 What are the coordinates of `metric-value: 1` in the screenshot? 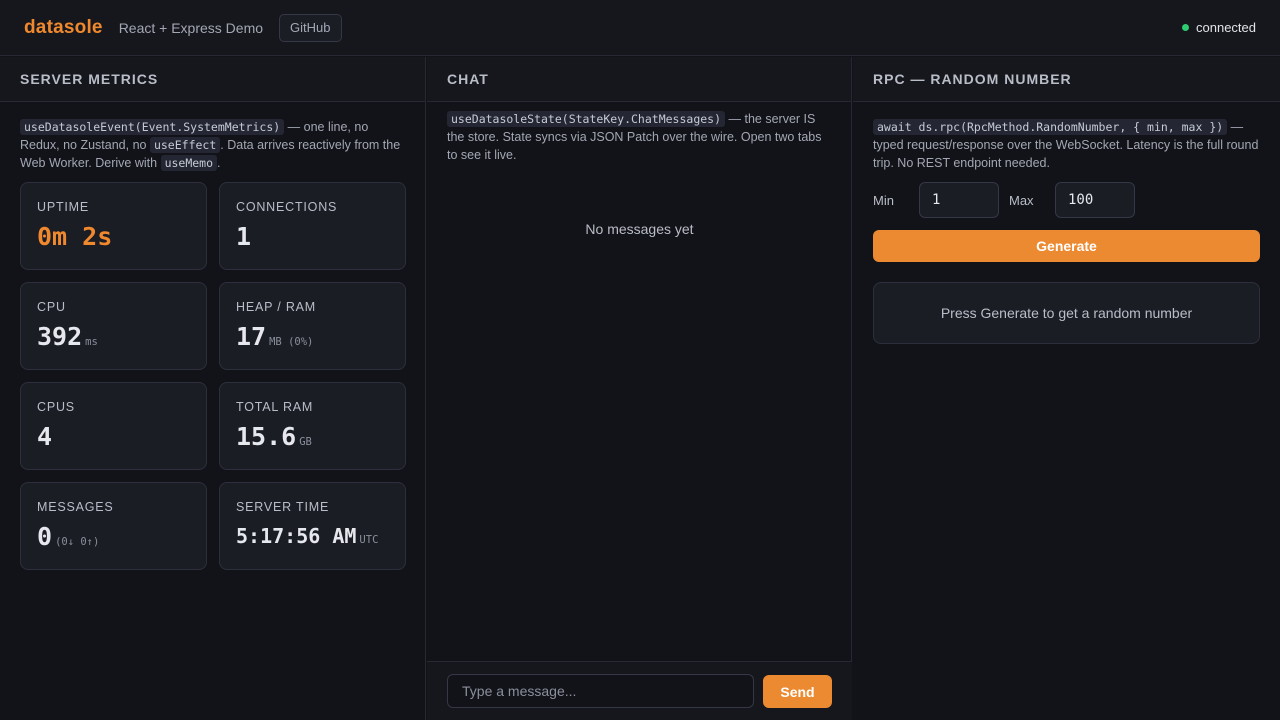 It's located at (244, 236).